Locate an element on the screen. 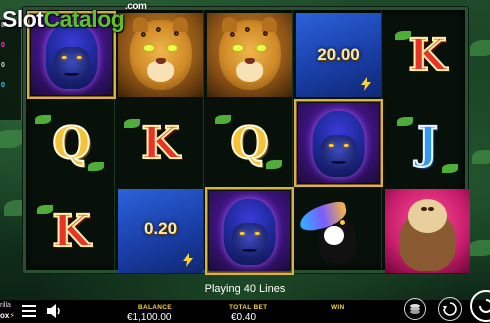  balance-value: €1,100.00 is located at coordinates (149, 317).